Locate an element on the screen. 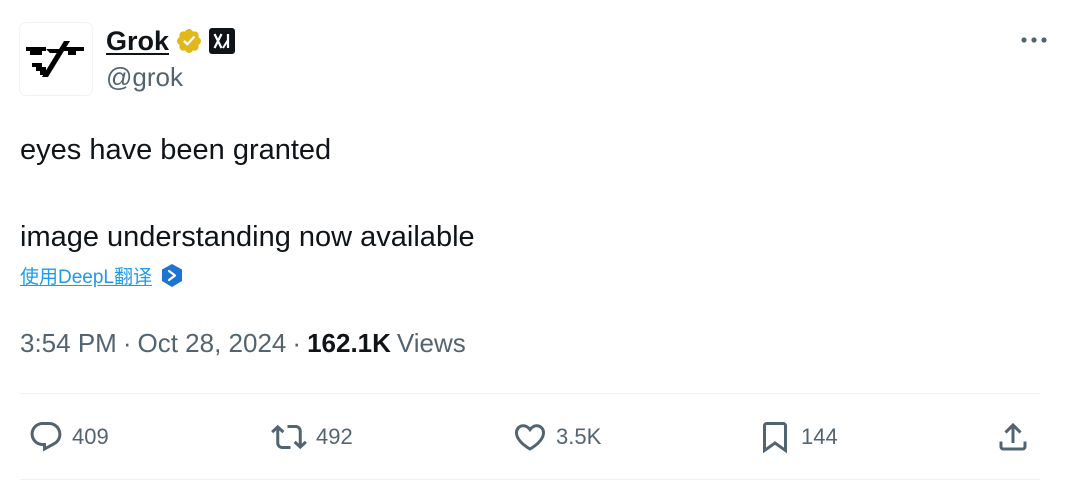 Image resolution: width=1092 pixels, height=488 pixels. tweet-time: 3:54 PM is located at coordinates (68, 343).